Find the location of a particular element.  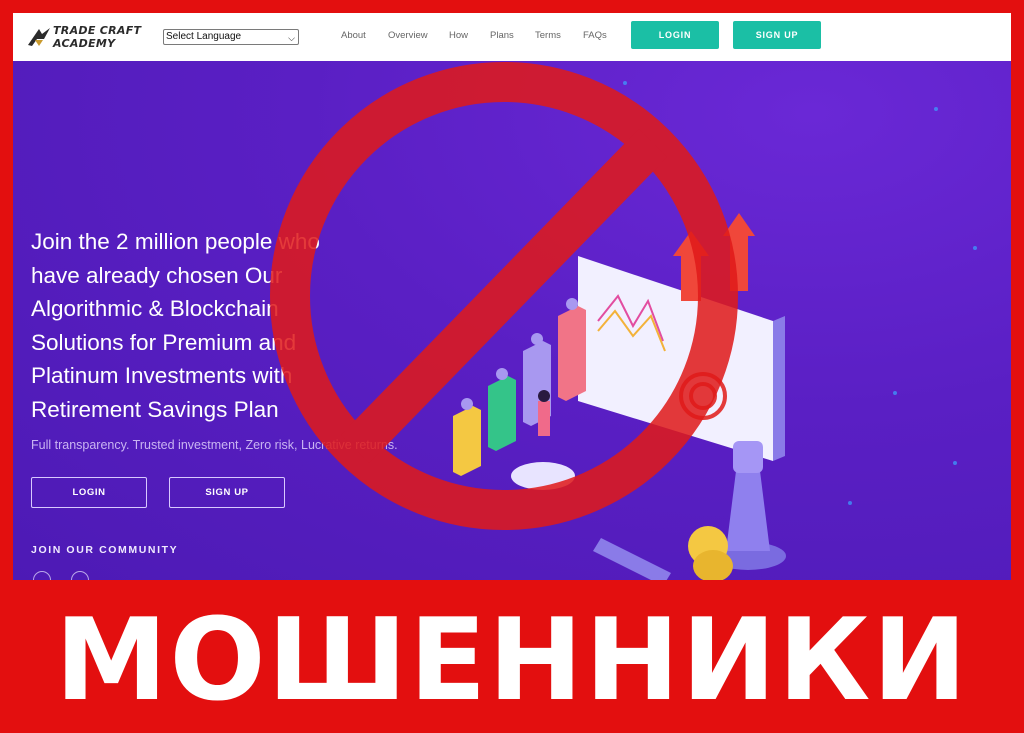

nav-overview: Overview is located at coordinates (408, 35).